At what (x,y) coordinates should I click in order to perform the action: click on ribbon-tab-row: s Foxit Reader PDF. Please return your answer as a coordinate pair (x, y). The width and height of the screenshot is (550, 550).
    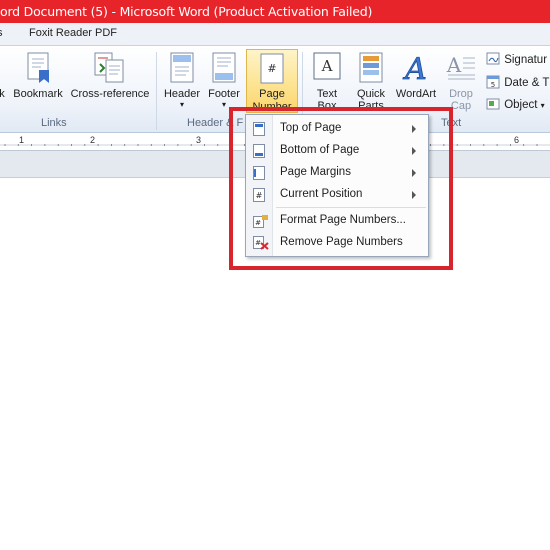
    Looking at the image, I should click on (275, 34).